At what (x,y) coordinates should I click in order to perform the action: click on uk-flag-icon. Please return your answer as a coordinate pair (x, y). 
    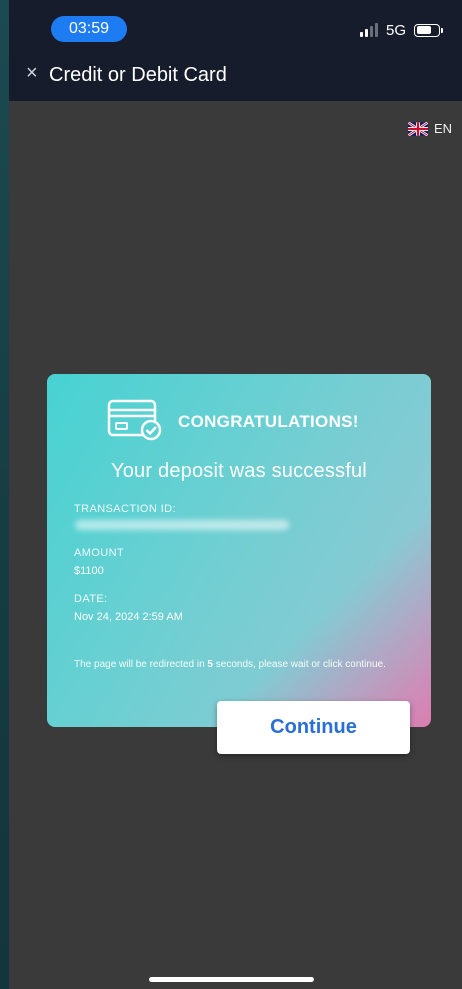
    Looking at the image, I should click on (417, 128).